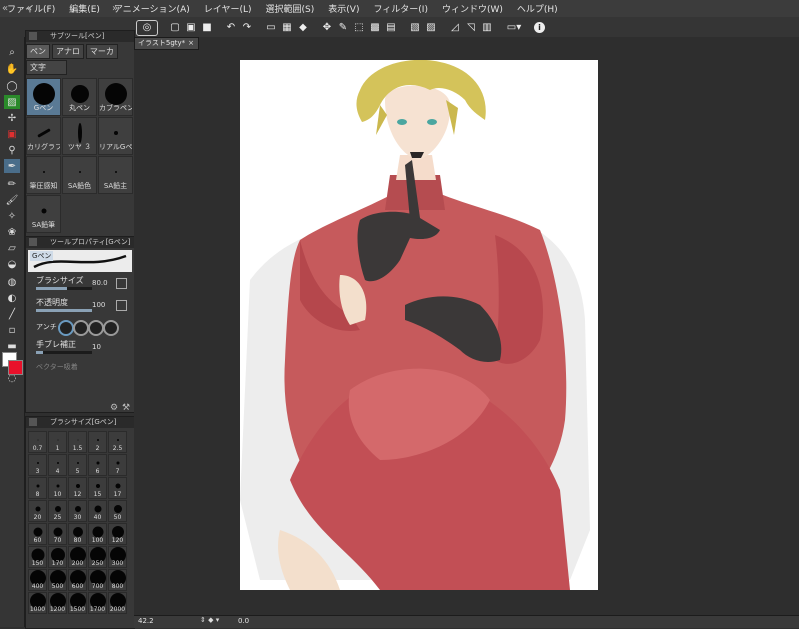  I want to click on settings-gear-icon: ⚙, so click(114, 408).